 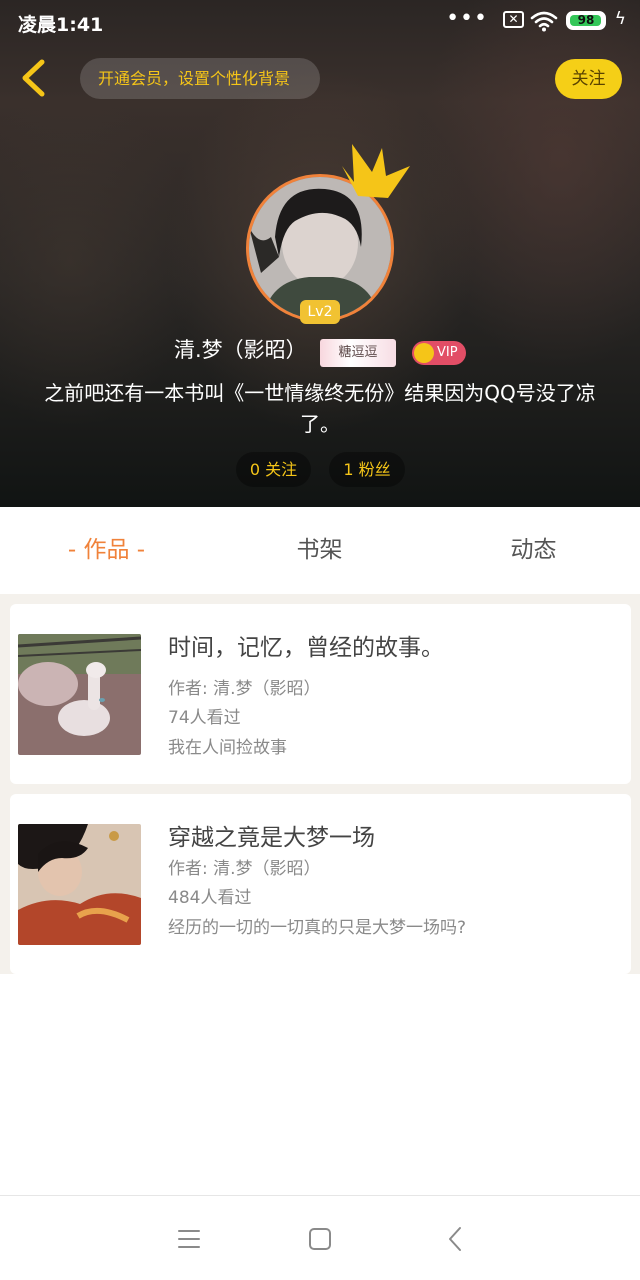 What do you see at coordinates (271, 838) in the screenshot?
I see `work-title: 穿越之竟是大梦一场` at bounding box center [271, 838].